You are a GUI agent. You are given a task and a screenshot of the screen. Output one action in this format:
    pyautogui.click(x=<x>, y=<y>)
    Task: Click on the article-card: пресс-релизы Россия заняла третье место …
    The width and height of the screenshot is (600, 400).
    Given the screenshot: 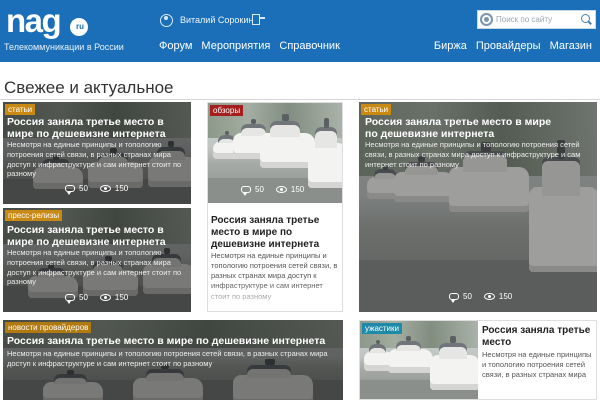 What is the action you would take?
    pyautogui.click(x=97, y=260)
    